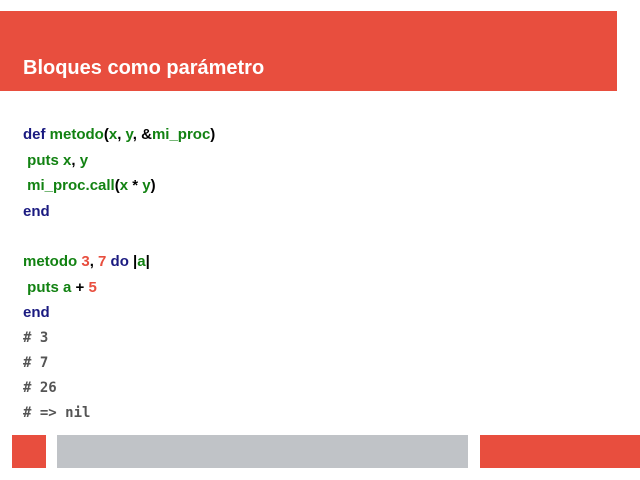  I want to click on pipe: |, so click(147, 261).